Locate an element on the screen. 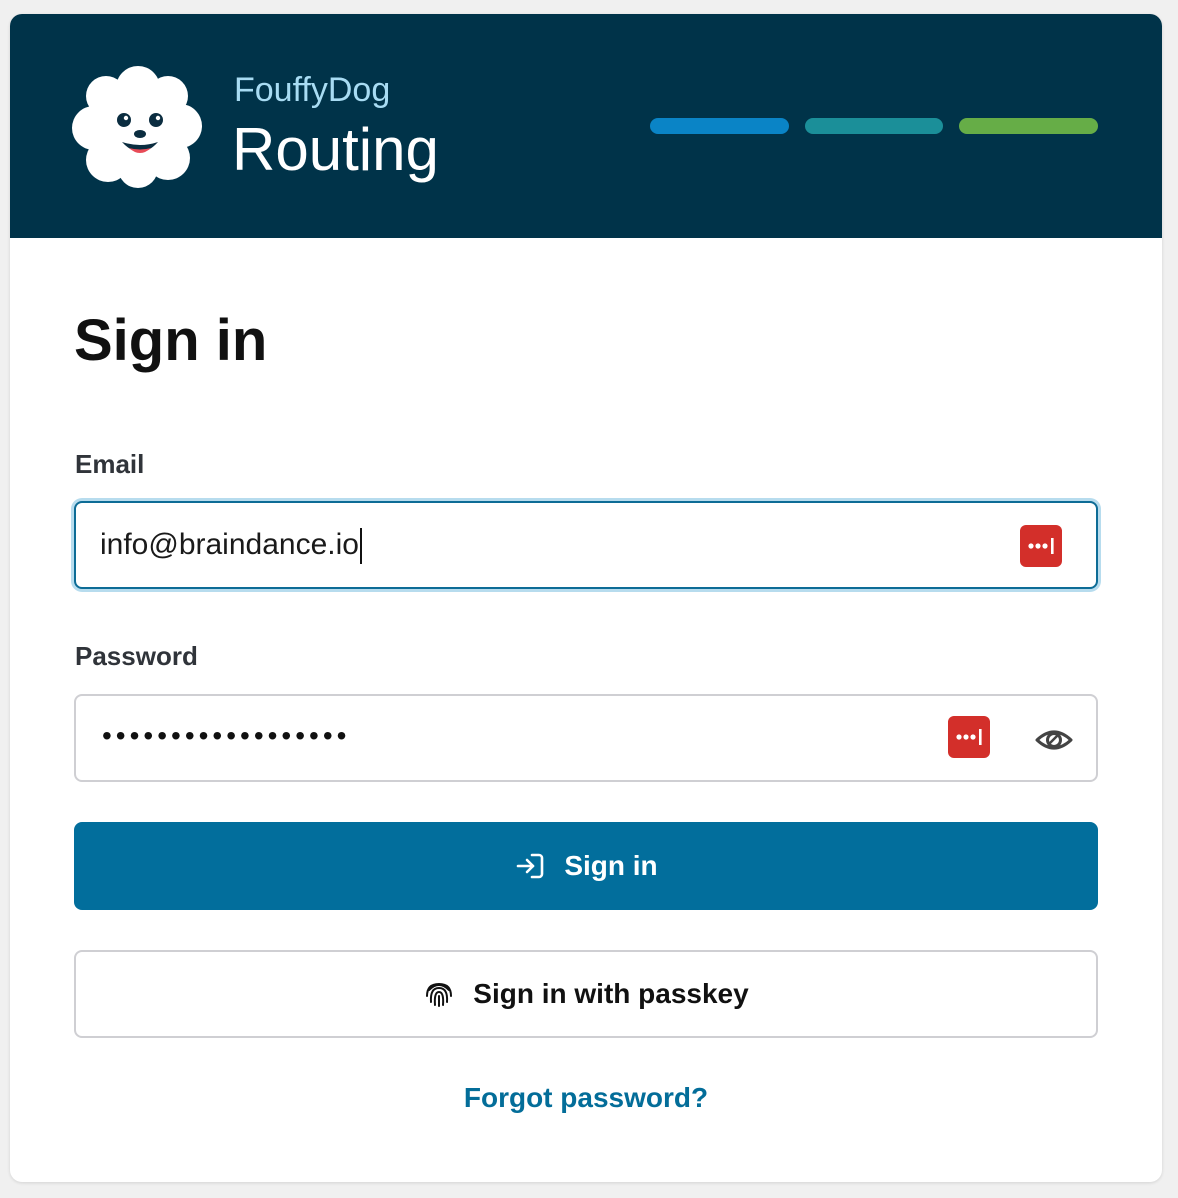  password-input: •••••••••••••••••• is located at coordinates (226, 736).